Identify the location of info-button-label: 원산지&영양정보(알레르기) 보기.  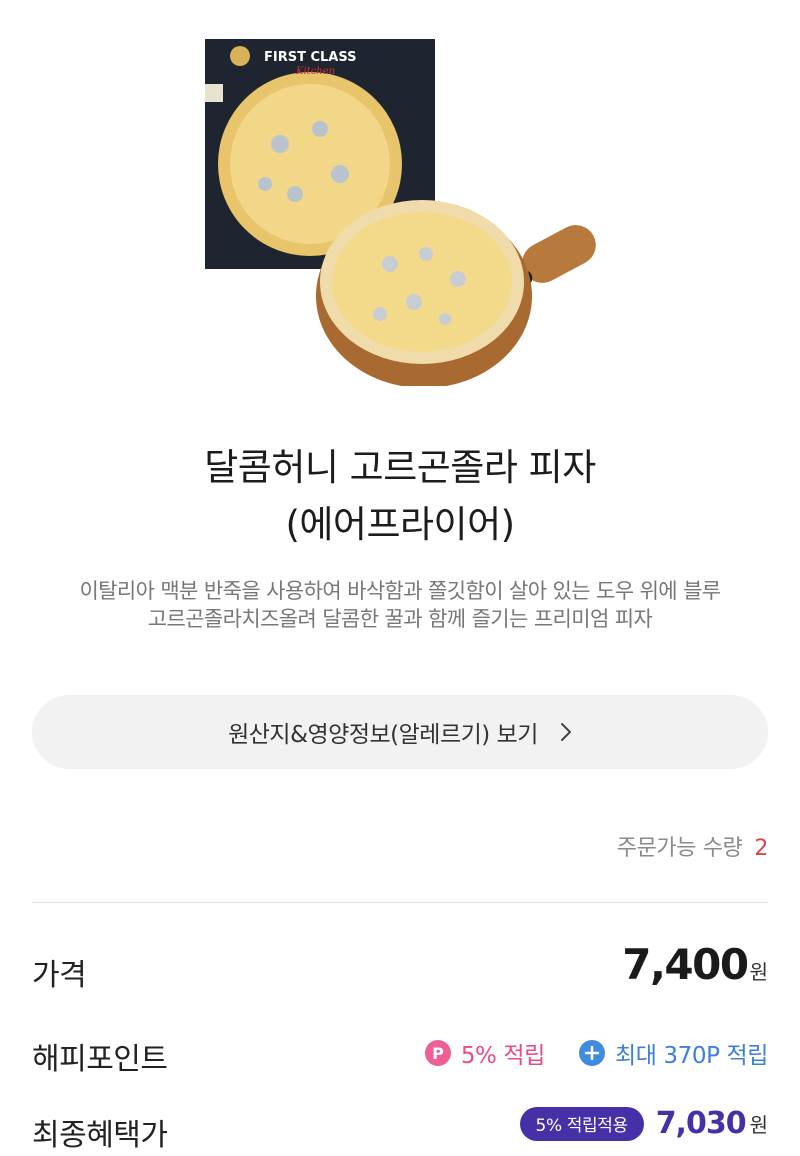
(383, 735).